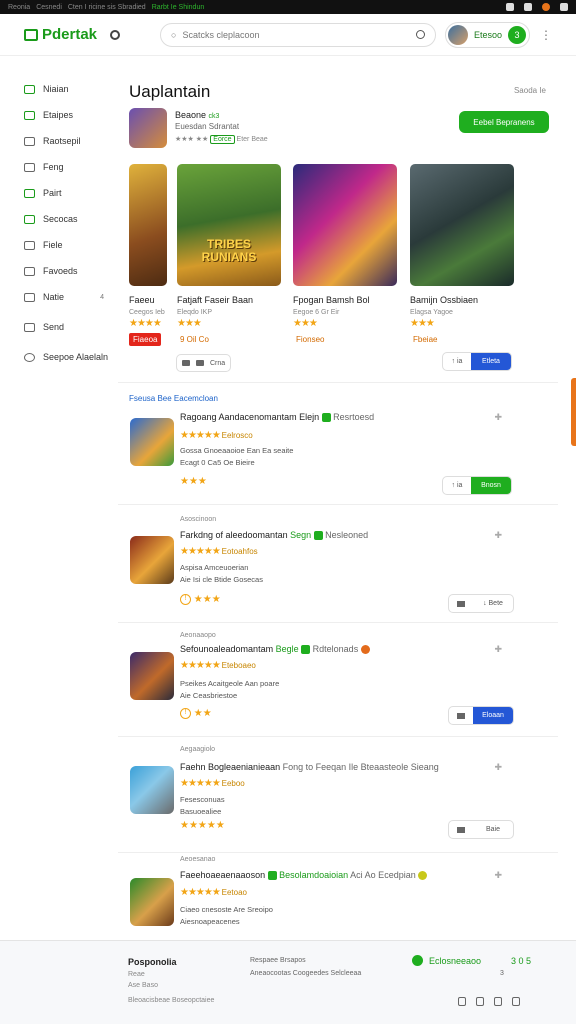 This screenshot has width=576, height=1024. I want to click on footer-line: Reae, so click(136, 974).